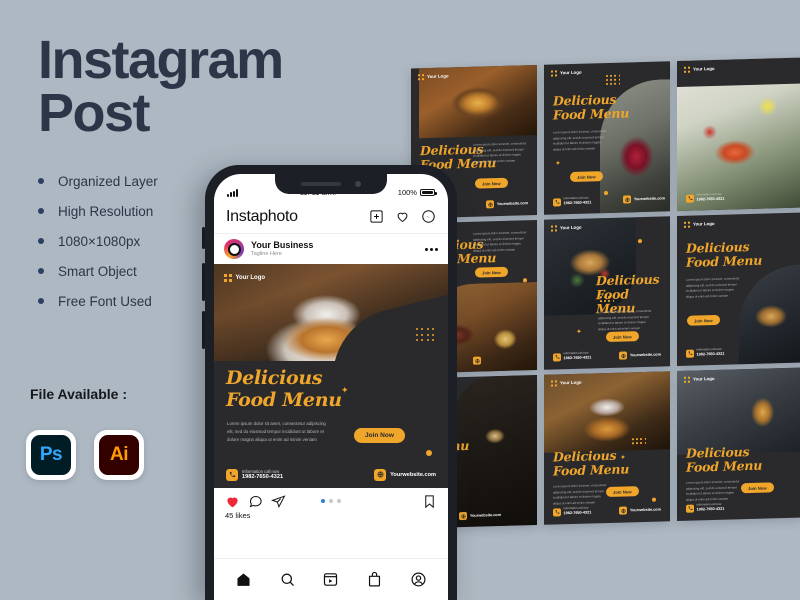 Image resolution: width=800 pixels, height=600 pixels. Describe the element at coordinates (591, 463) in the screenshot. I see `card-title: Delicious Food Menu` at that location.